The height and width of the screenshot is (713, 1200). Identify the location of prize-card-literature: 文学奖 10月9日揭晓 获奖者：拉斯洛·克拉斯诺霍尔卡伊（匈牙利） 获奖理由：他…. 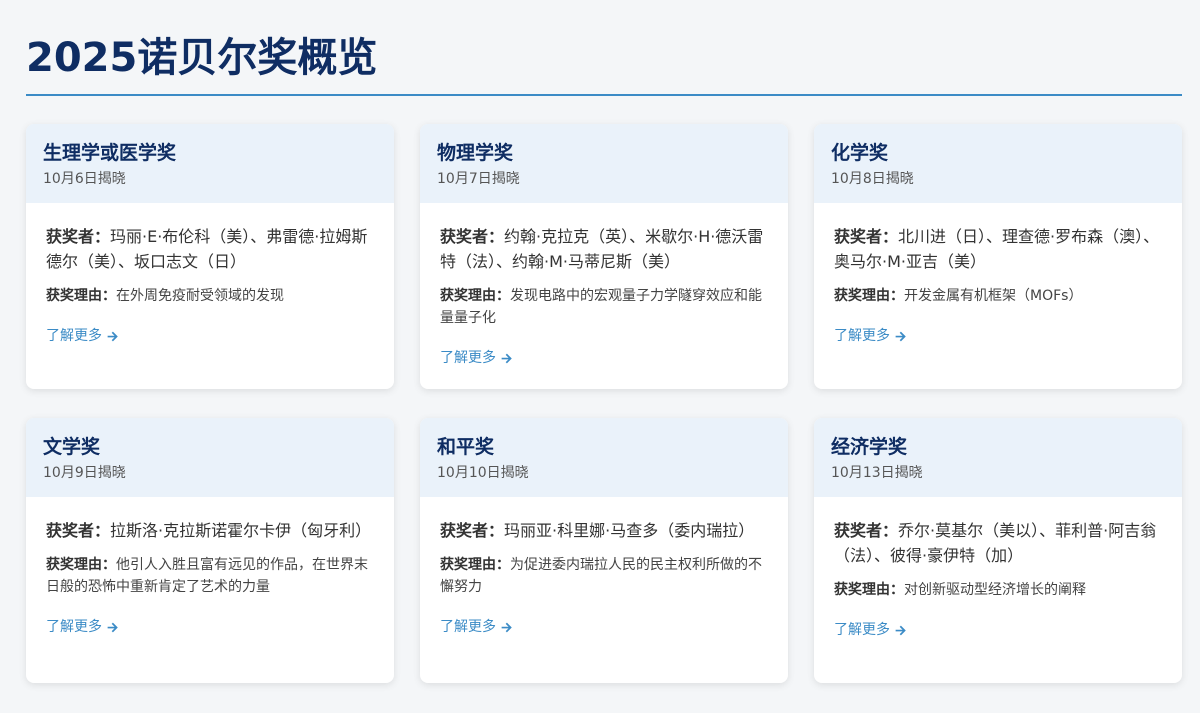
(210, 550).